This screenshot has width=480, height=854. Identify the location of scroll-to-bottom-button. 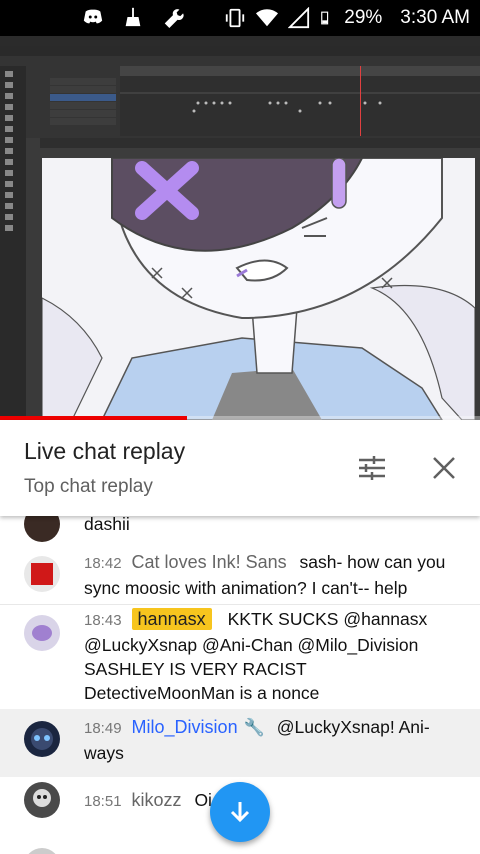
(240, 812).